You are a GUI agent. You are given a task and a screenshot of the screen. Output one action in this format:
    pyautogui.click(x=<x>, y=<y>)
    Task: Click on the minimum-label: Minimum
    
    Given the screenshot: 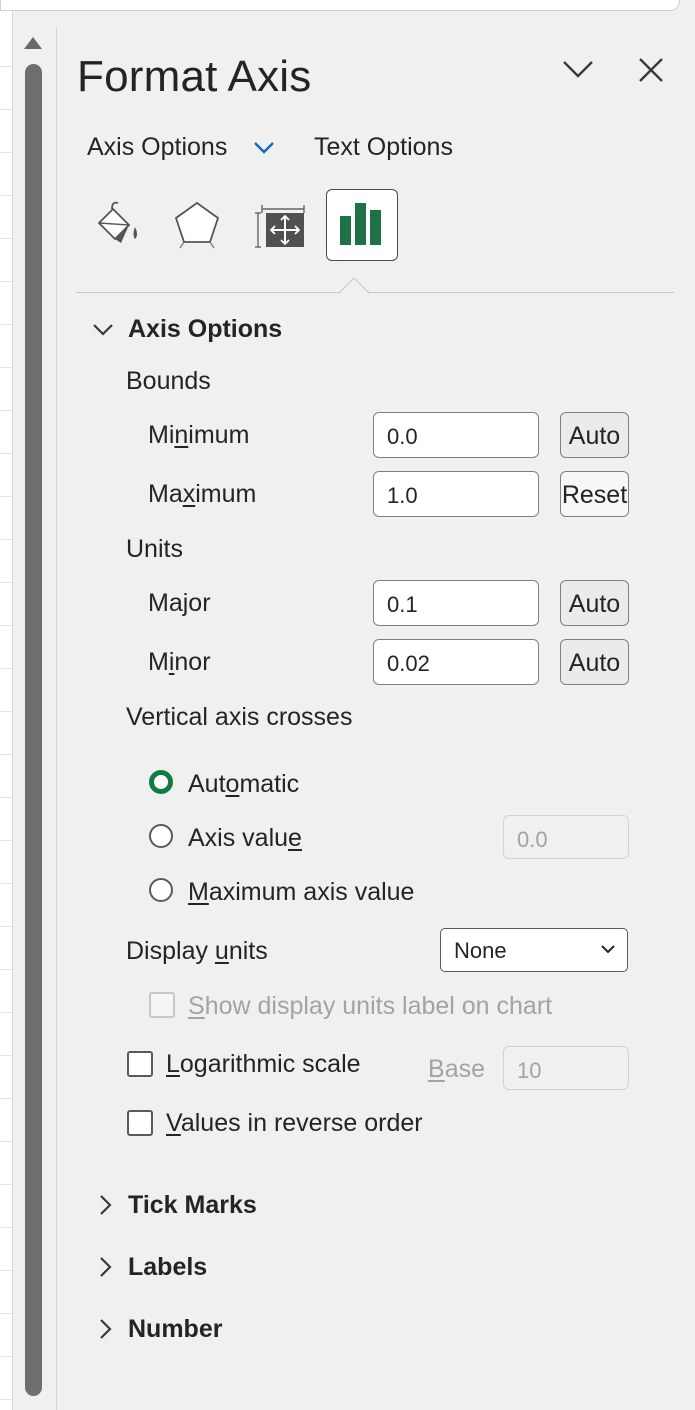 What is the action you would take?
    pyautogui.click(x=199, y=435)
    